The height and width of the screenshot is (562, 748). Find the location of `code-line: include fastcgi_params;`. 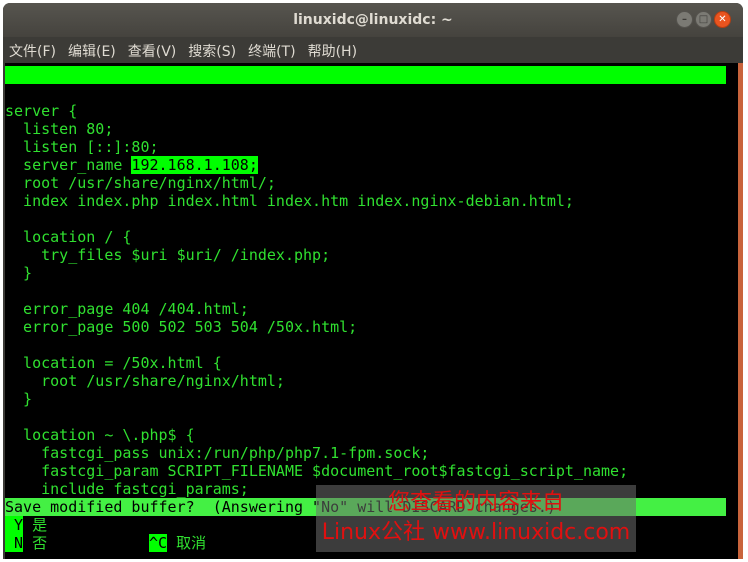

code-line: include fastcgi_params; is located at coordinates (127, 489).